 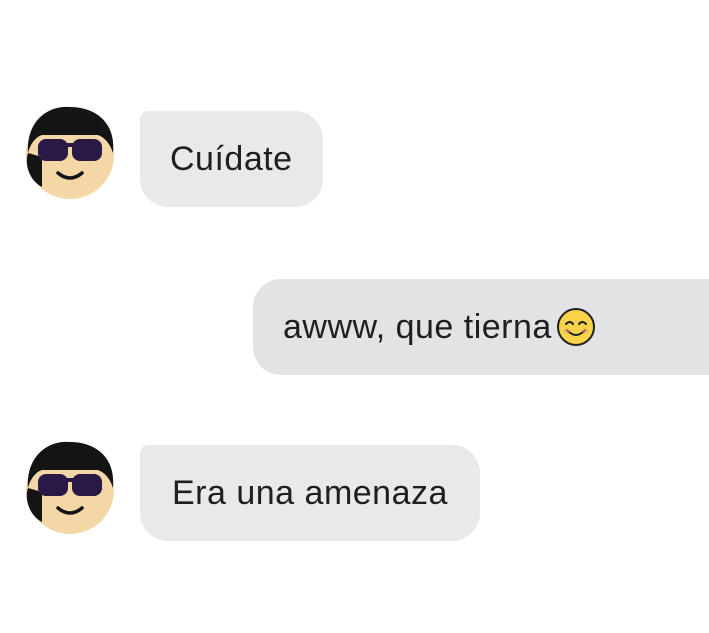 I want to click on message-text: awww, que tierna, so click(x=417, y=326).